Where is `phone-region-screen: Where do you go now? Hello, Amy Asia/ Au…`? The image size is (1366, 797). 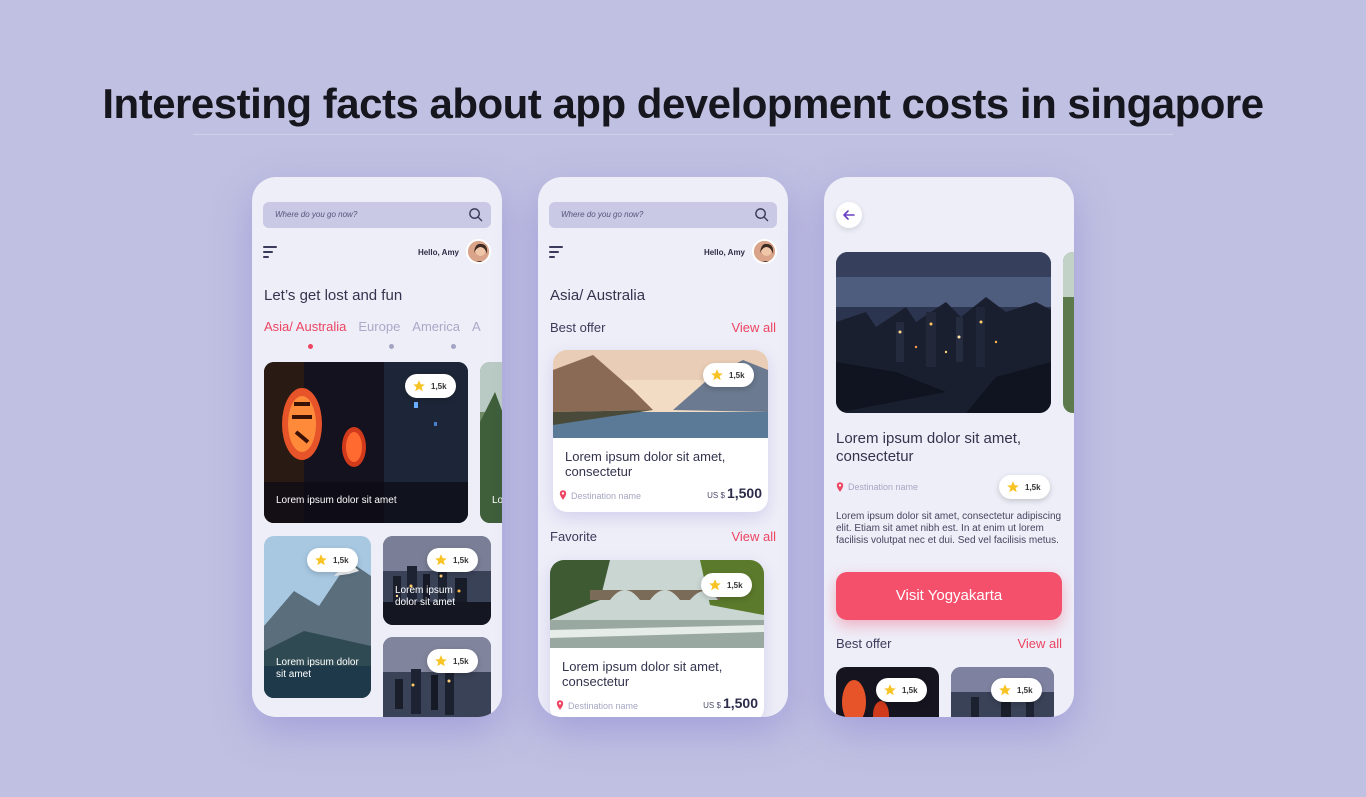
phone-region-screen: Where do you go now? Hello, Amy Asia/ Au… is located at coordinates (663, 447).